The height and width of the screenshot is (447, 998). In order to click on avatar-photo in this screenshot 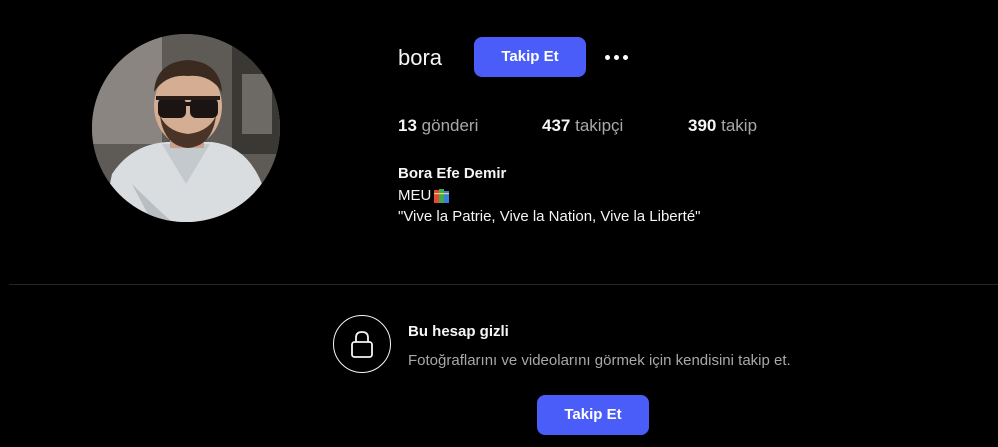, I will do `click(186, 128)`.